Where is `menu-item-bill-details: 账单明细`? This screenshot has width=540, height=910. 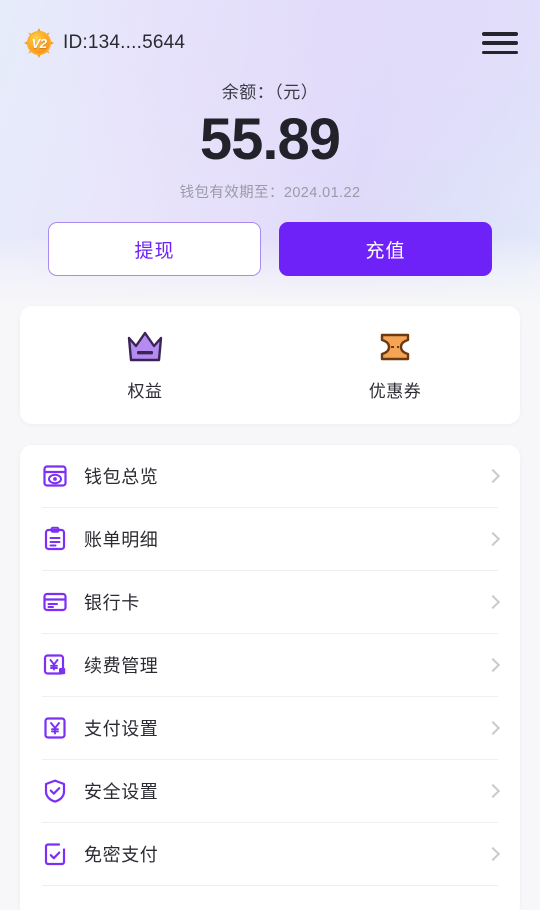
menu-item-bill-details: 账单明细 is located at coordinates (271, 539).